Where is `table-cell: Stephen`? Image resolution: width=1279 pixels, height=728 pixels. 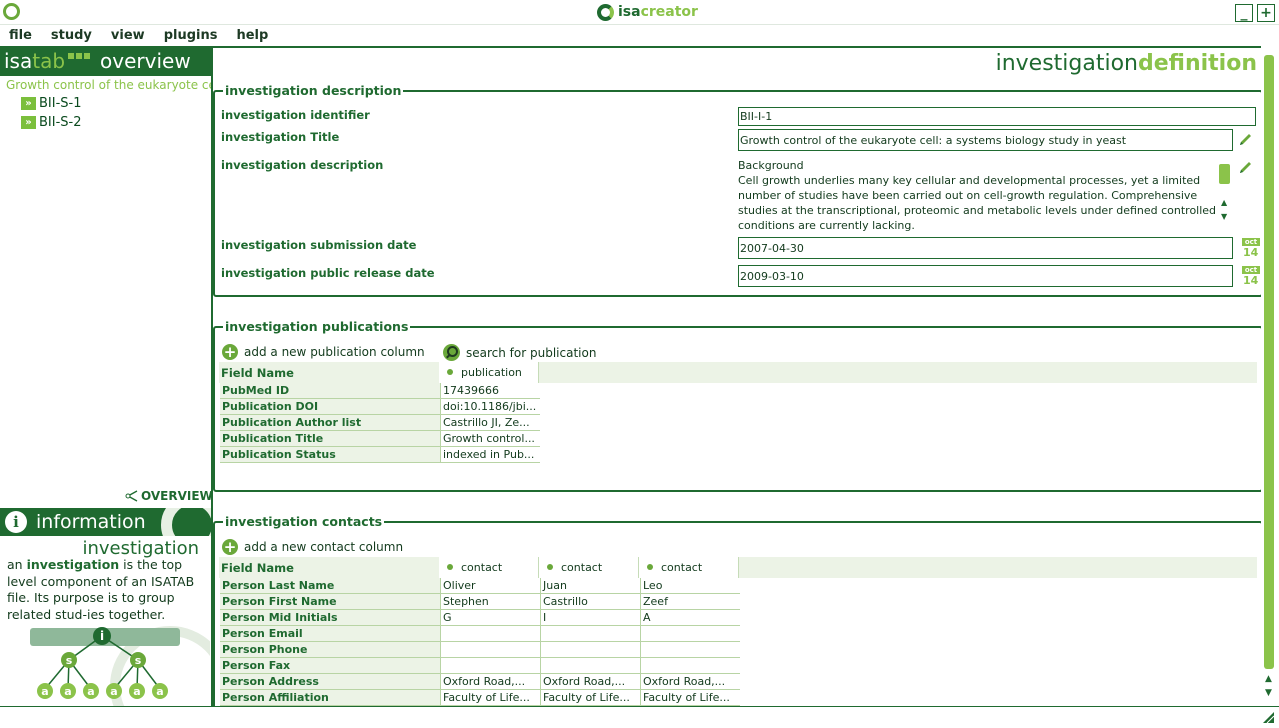
table-cell: Stephen is located at coordinates (490, 602).